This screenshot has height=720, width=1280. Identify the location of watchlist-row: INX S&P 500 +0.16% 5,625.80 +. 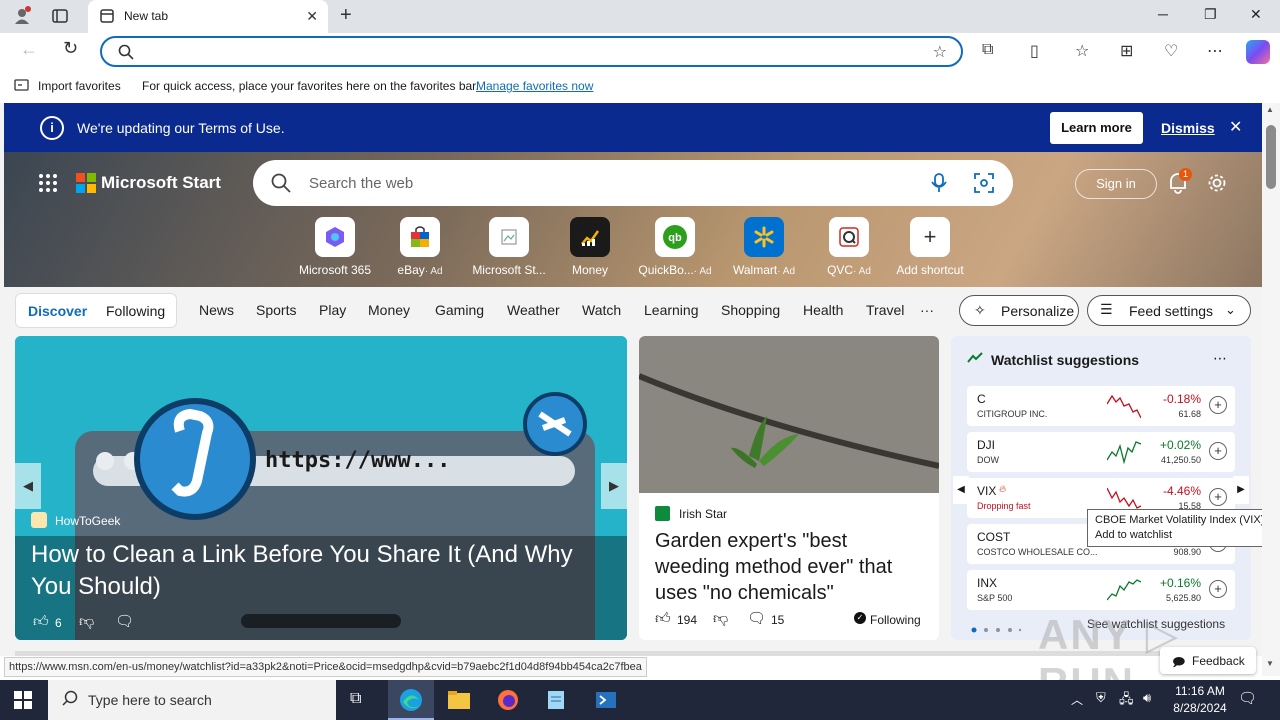
(1101, 590).